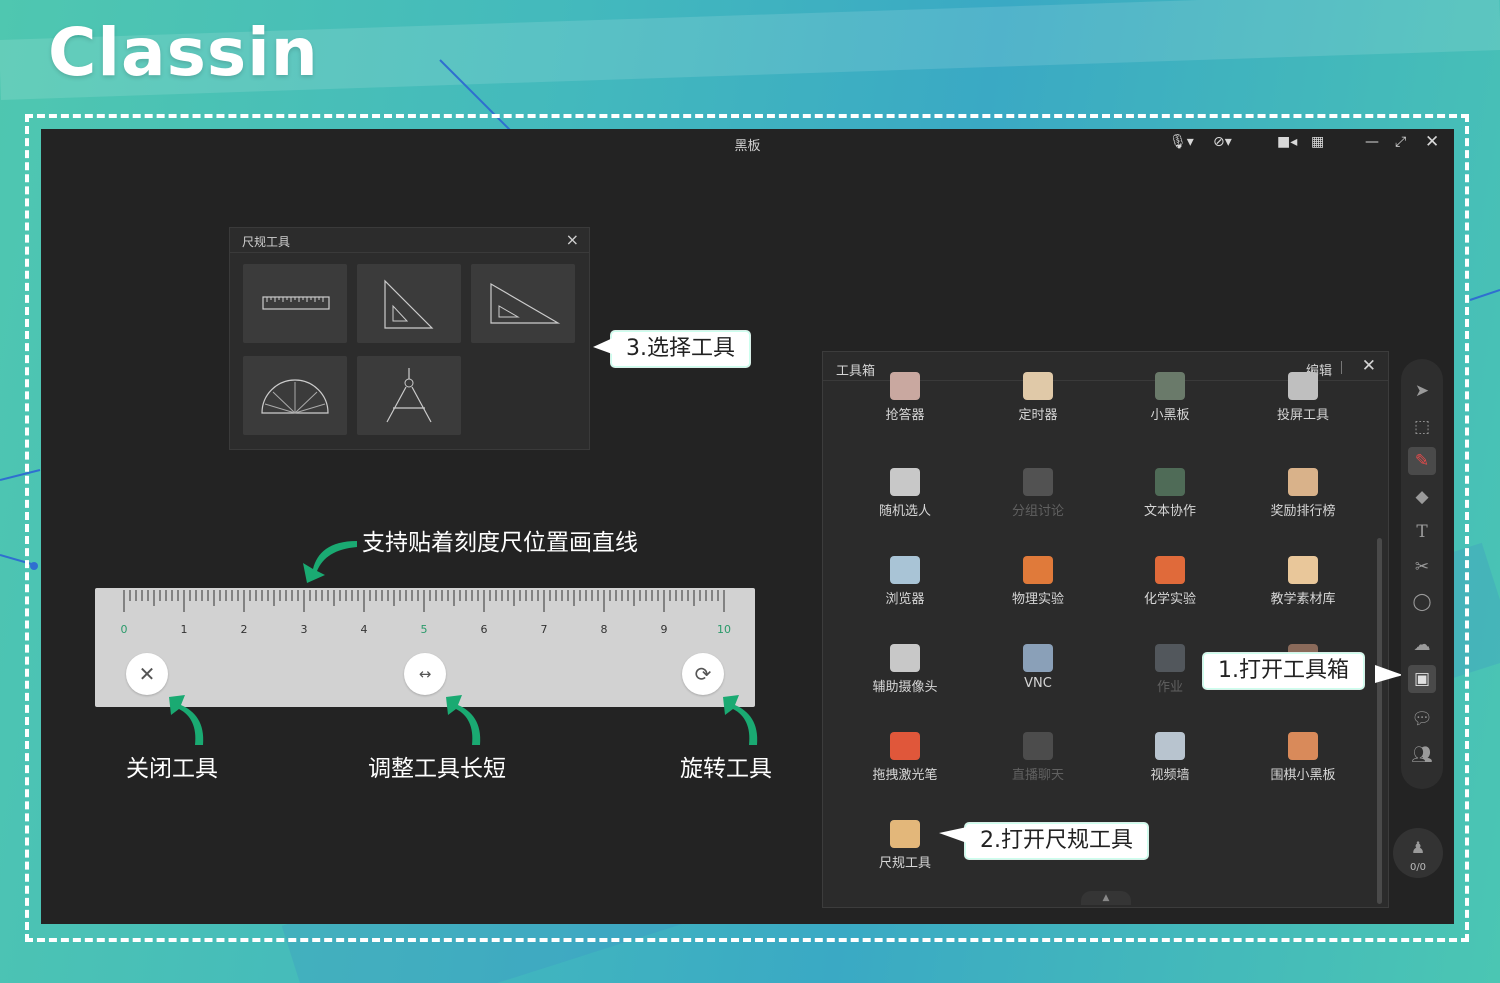 Image resolution: width=1500 pixels, height=983 pixels. Describe the element at coordinates (1038, 581) in the screenshot. I see `tool-magnet: 物理实验` at that location.